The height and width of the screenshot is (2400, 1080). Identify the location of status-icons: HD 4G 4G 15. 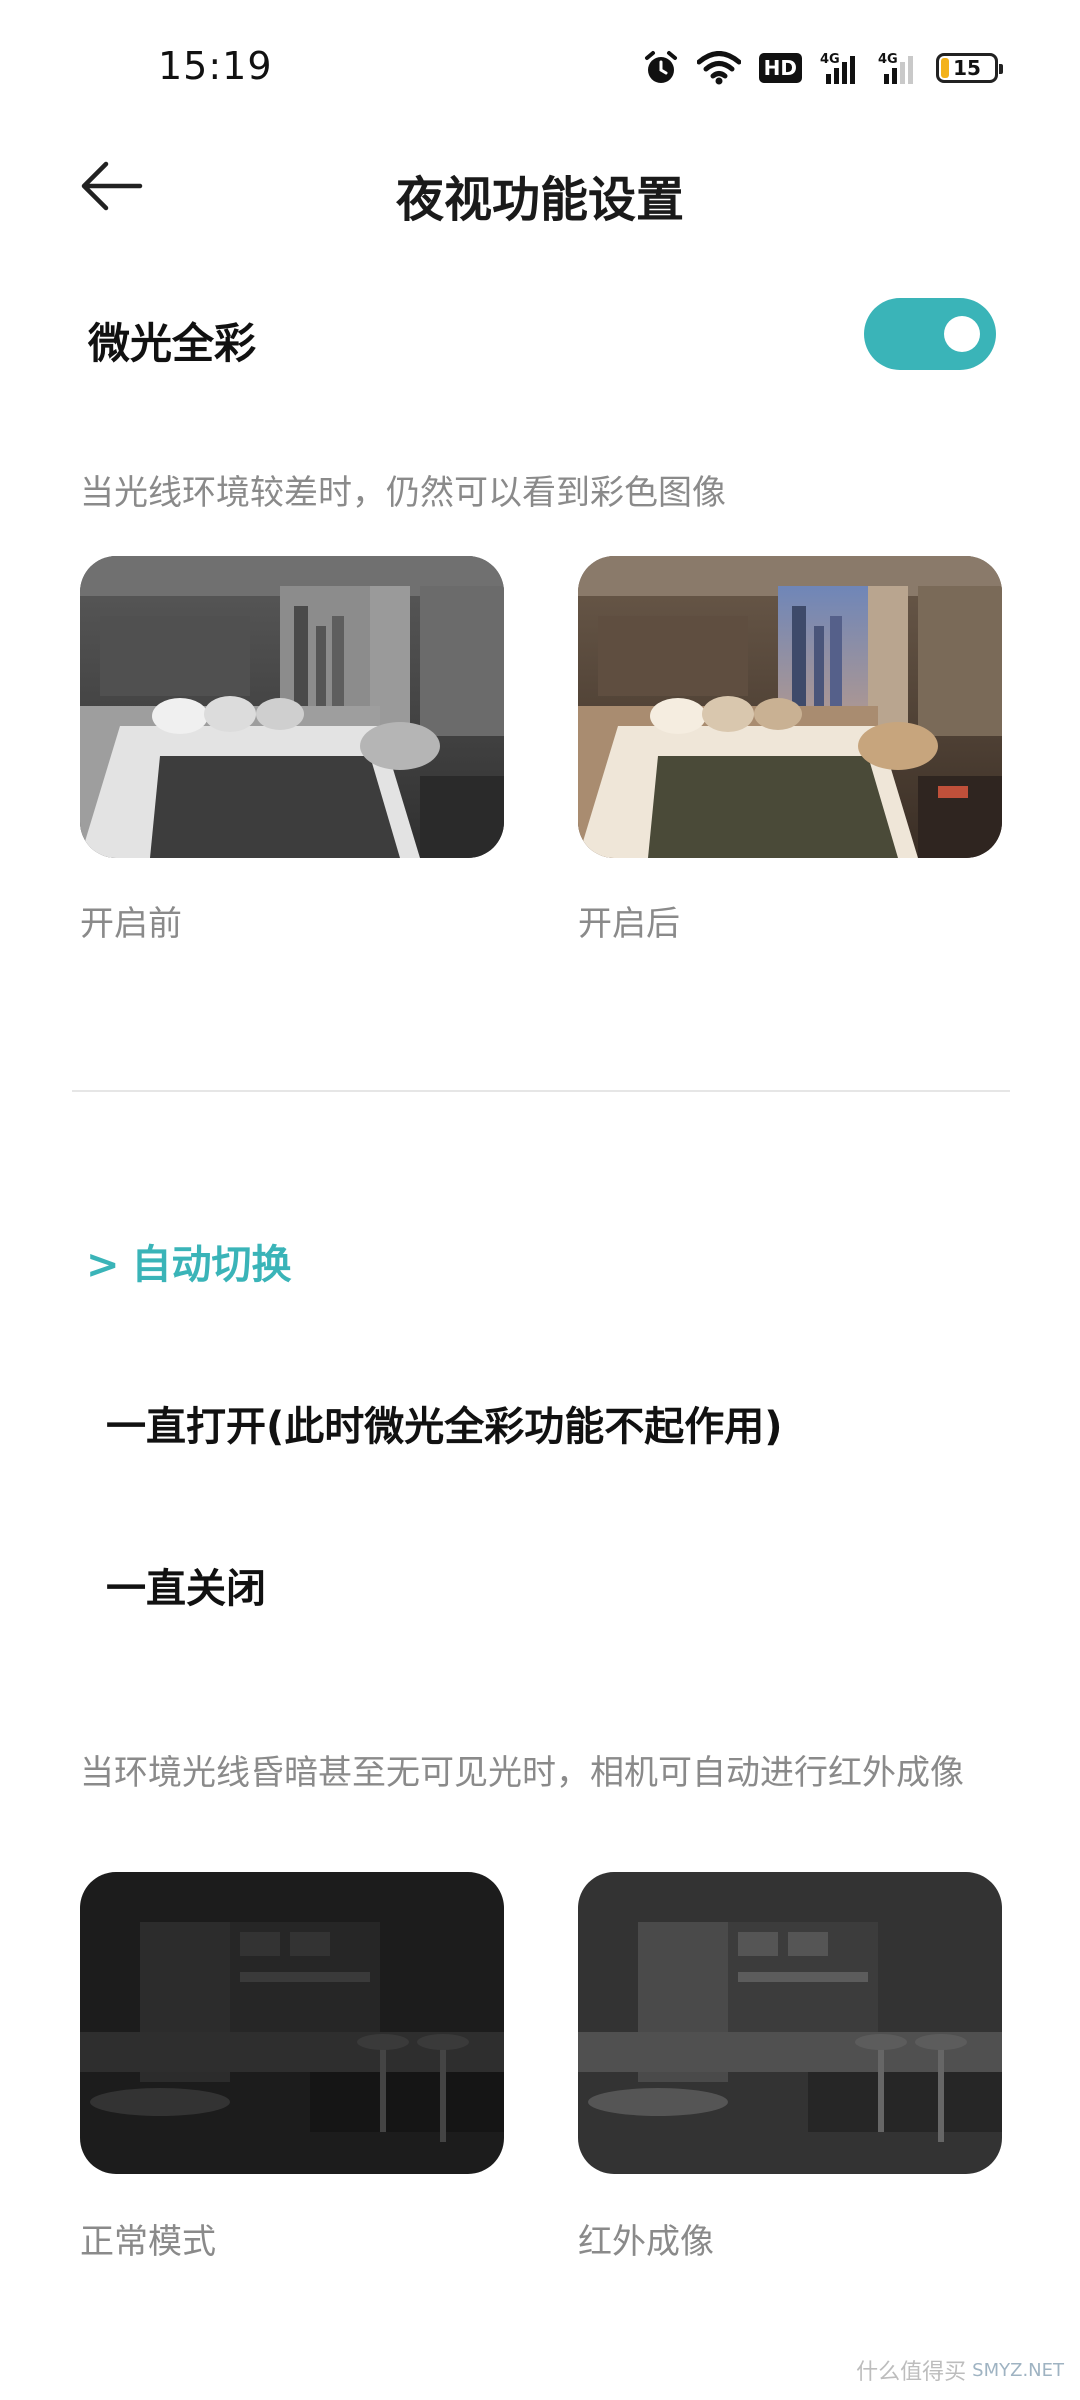
(823, 68).